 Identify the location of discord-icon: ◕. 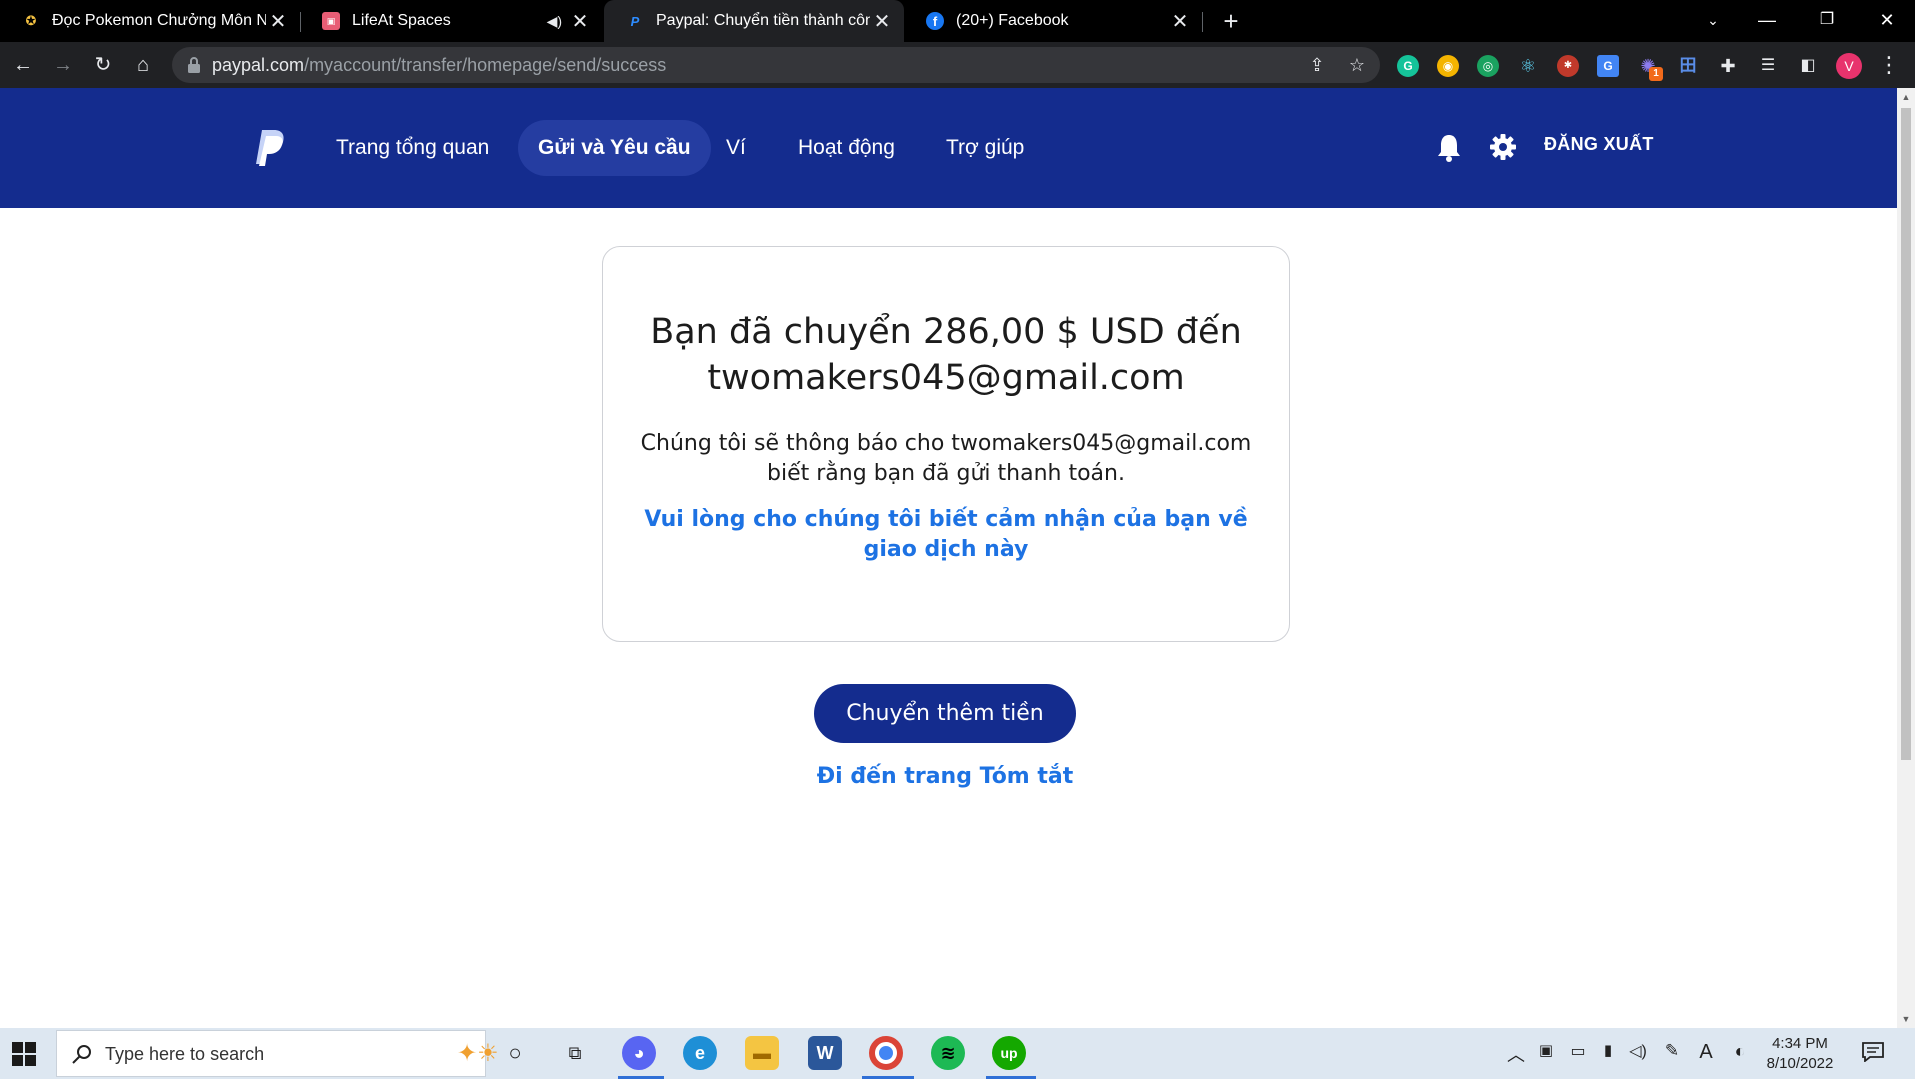
(639, 1053).